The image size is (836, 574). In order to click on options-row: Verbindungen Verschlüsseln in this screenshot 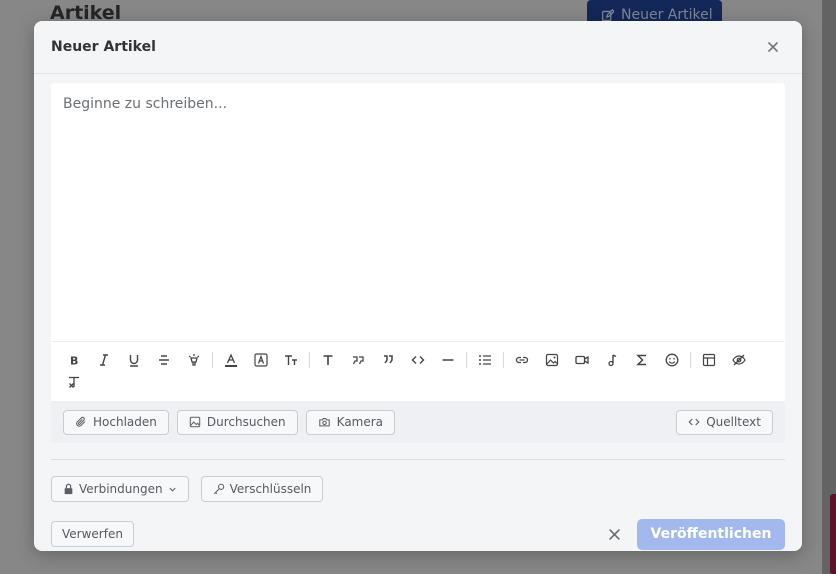, I will do `click(187, 489)`.